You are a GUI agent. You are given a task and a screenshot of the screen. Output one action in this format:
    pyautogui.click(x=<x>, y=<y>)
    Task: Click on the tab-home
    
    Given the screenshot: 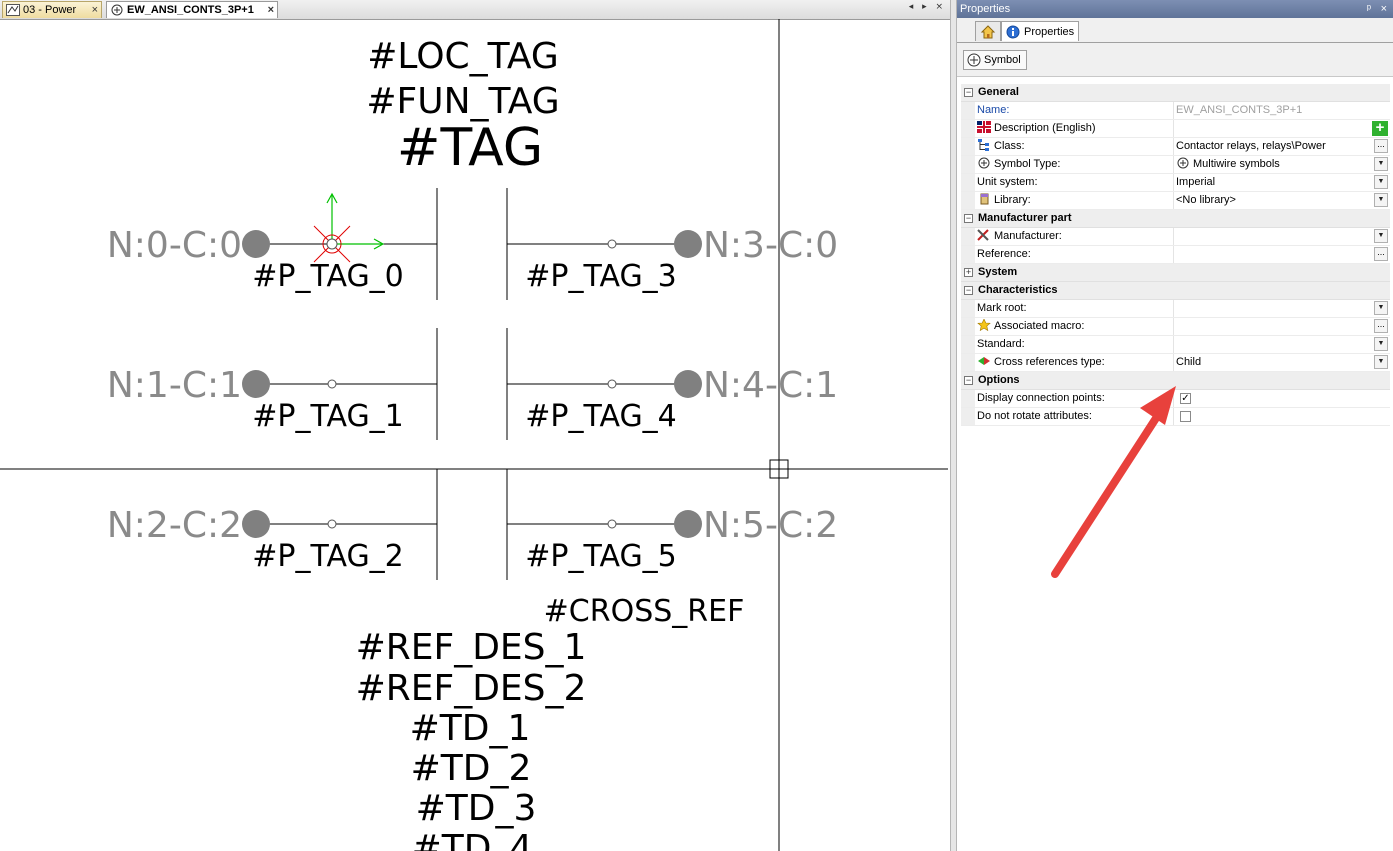 What is the action you would take?
    pyautogui.click(x=988, y=31)
    